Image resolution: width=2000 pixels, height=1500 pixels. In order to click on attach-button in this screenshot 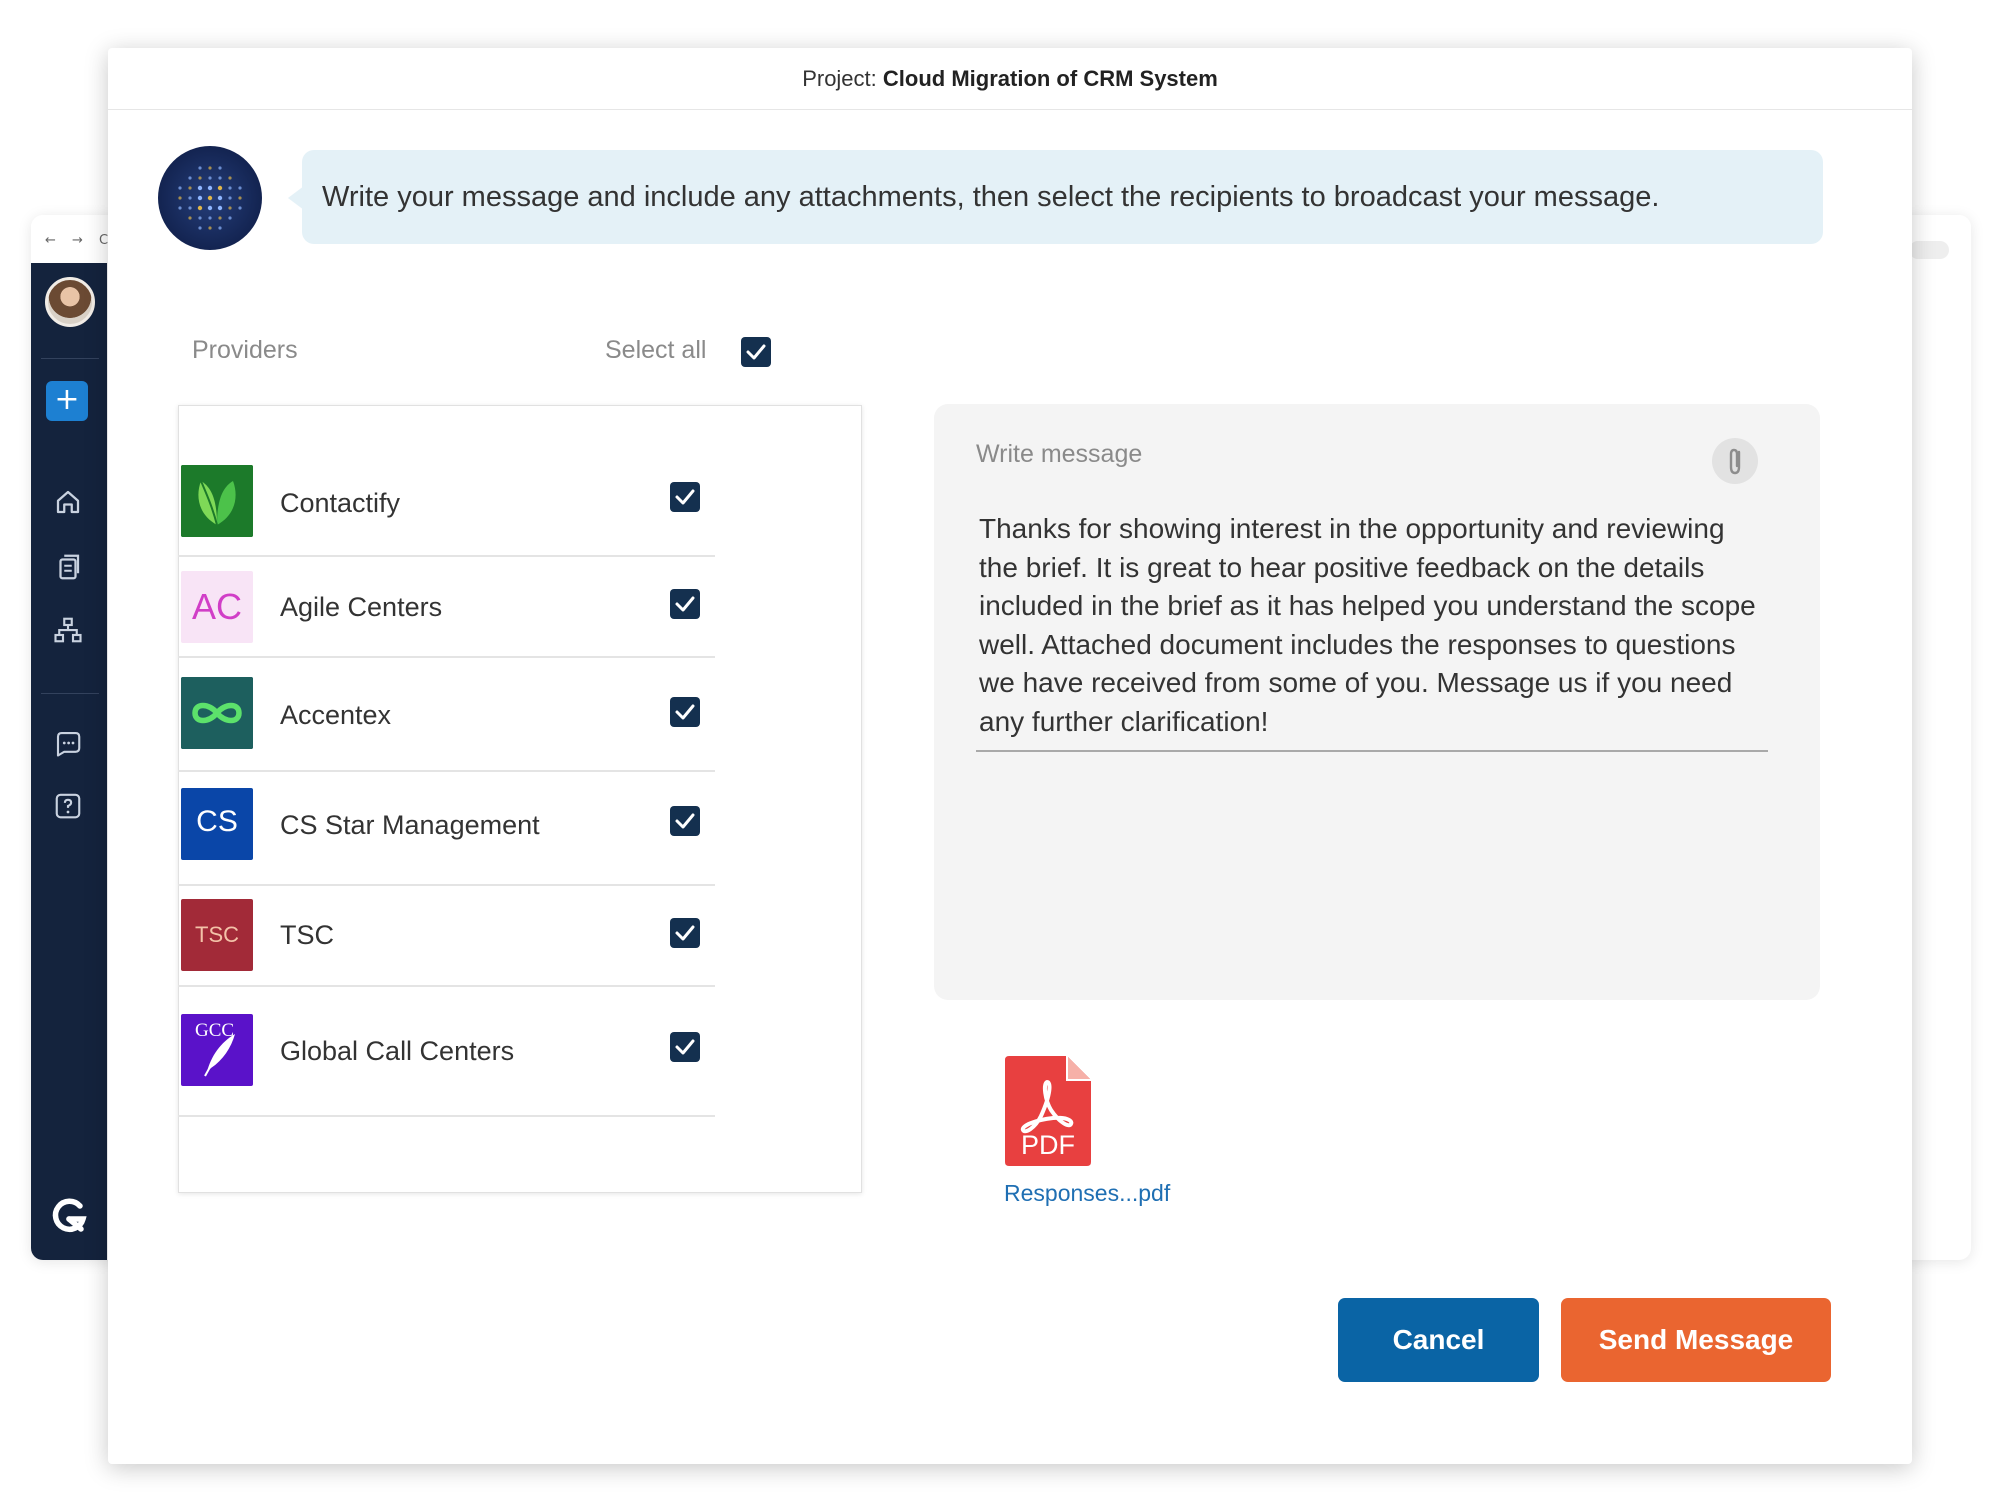, I will do `click(1735, 461)`.